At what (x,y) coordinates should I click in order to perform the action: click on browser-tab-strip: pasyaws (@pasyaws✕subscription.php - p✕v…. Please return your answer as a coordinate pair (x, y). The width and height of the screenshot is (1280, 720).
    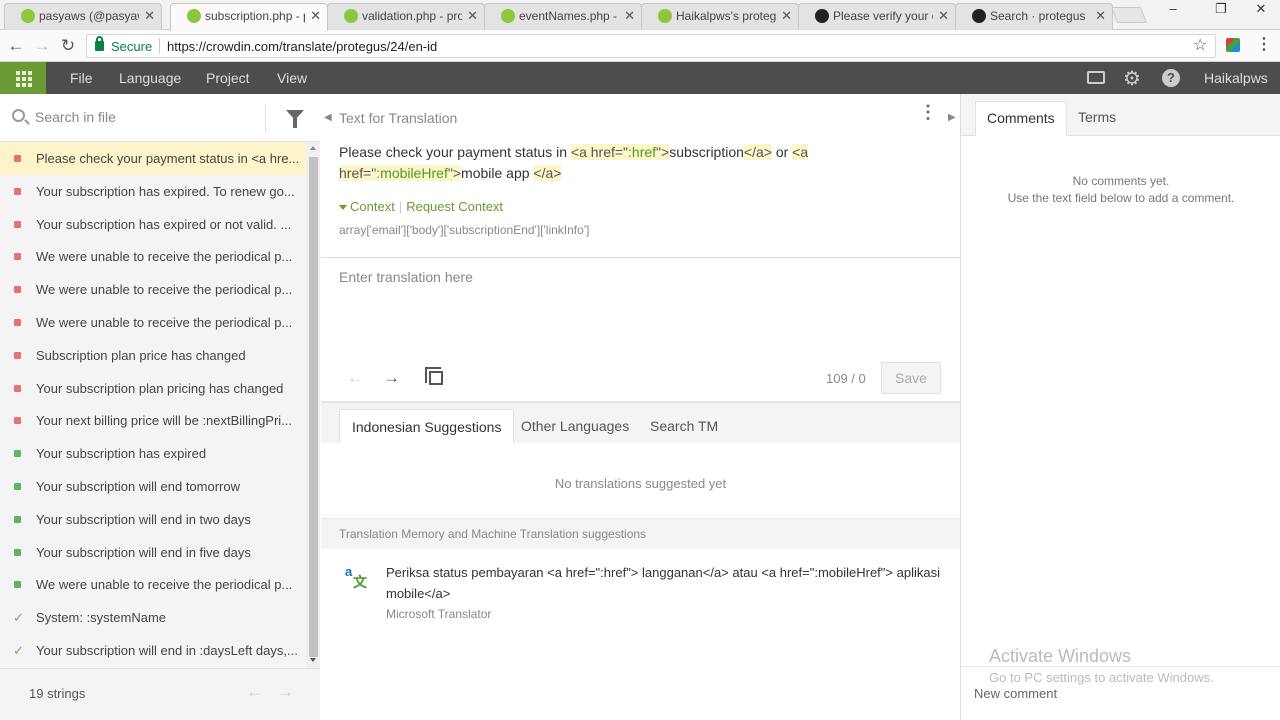
    Looking at the image, I should click on (640, 15).